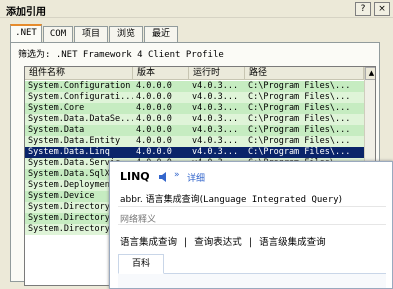 The width and height of the screenshot is (393, 289). I want to click on column-header-name: 组件名称, so click(79, 73).